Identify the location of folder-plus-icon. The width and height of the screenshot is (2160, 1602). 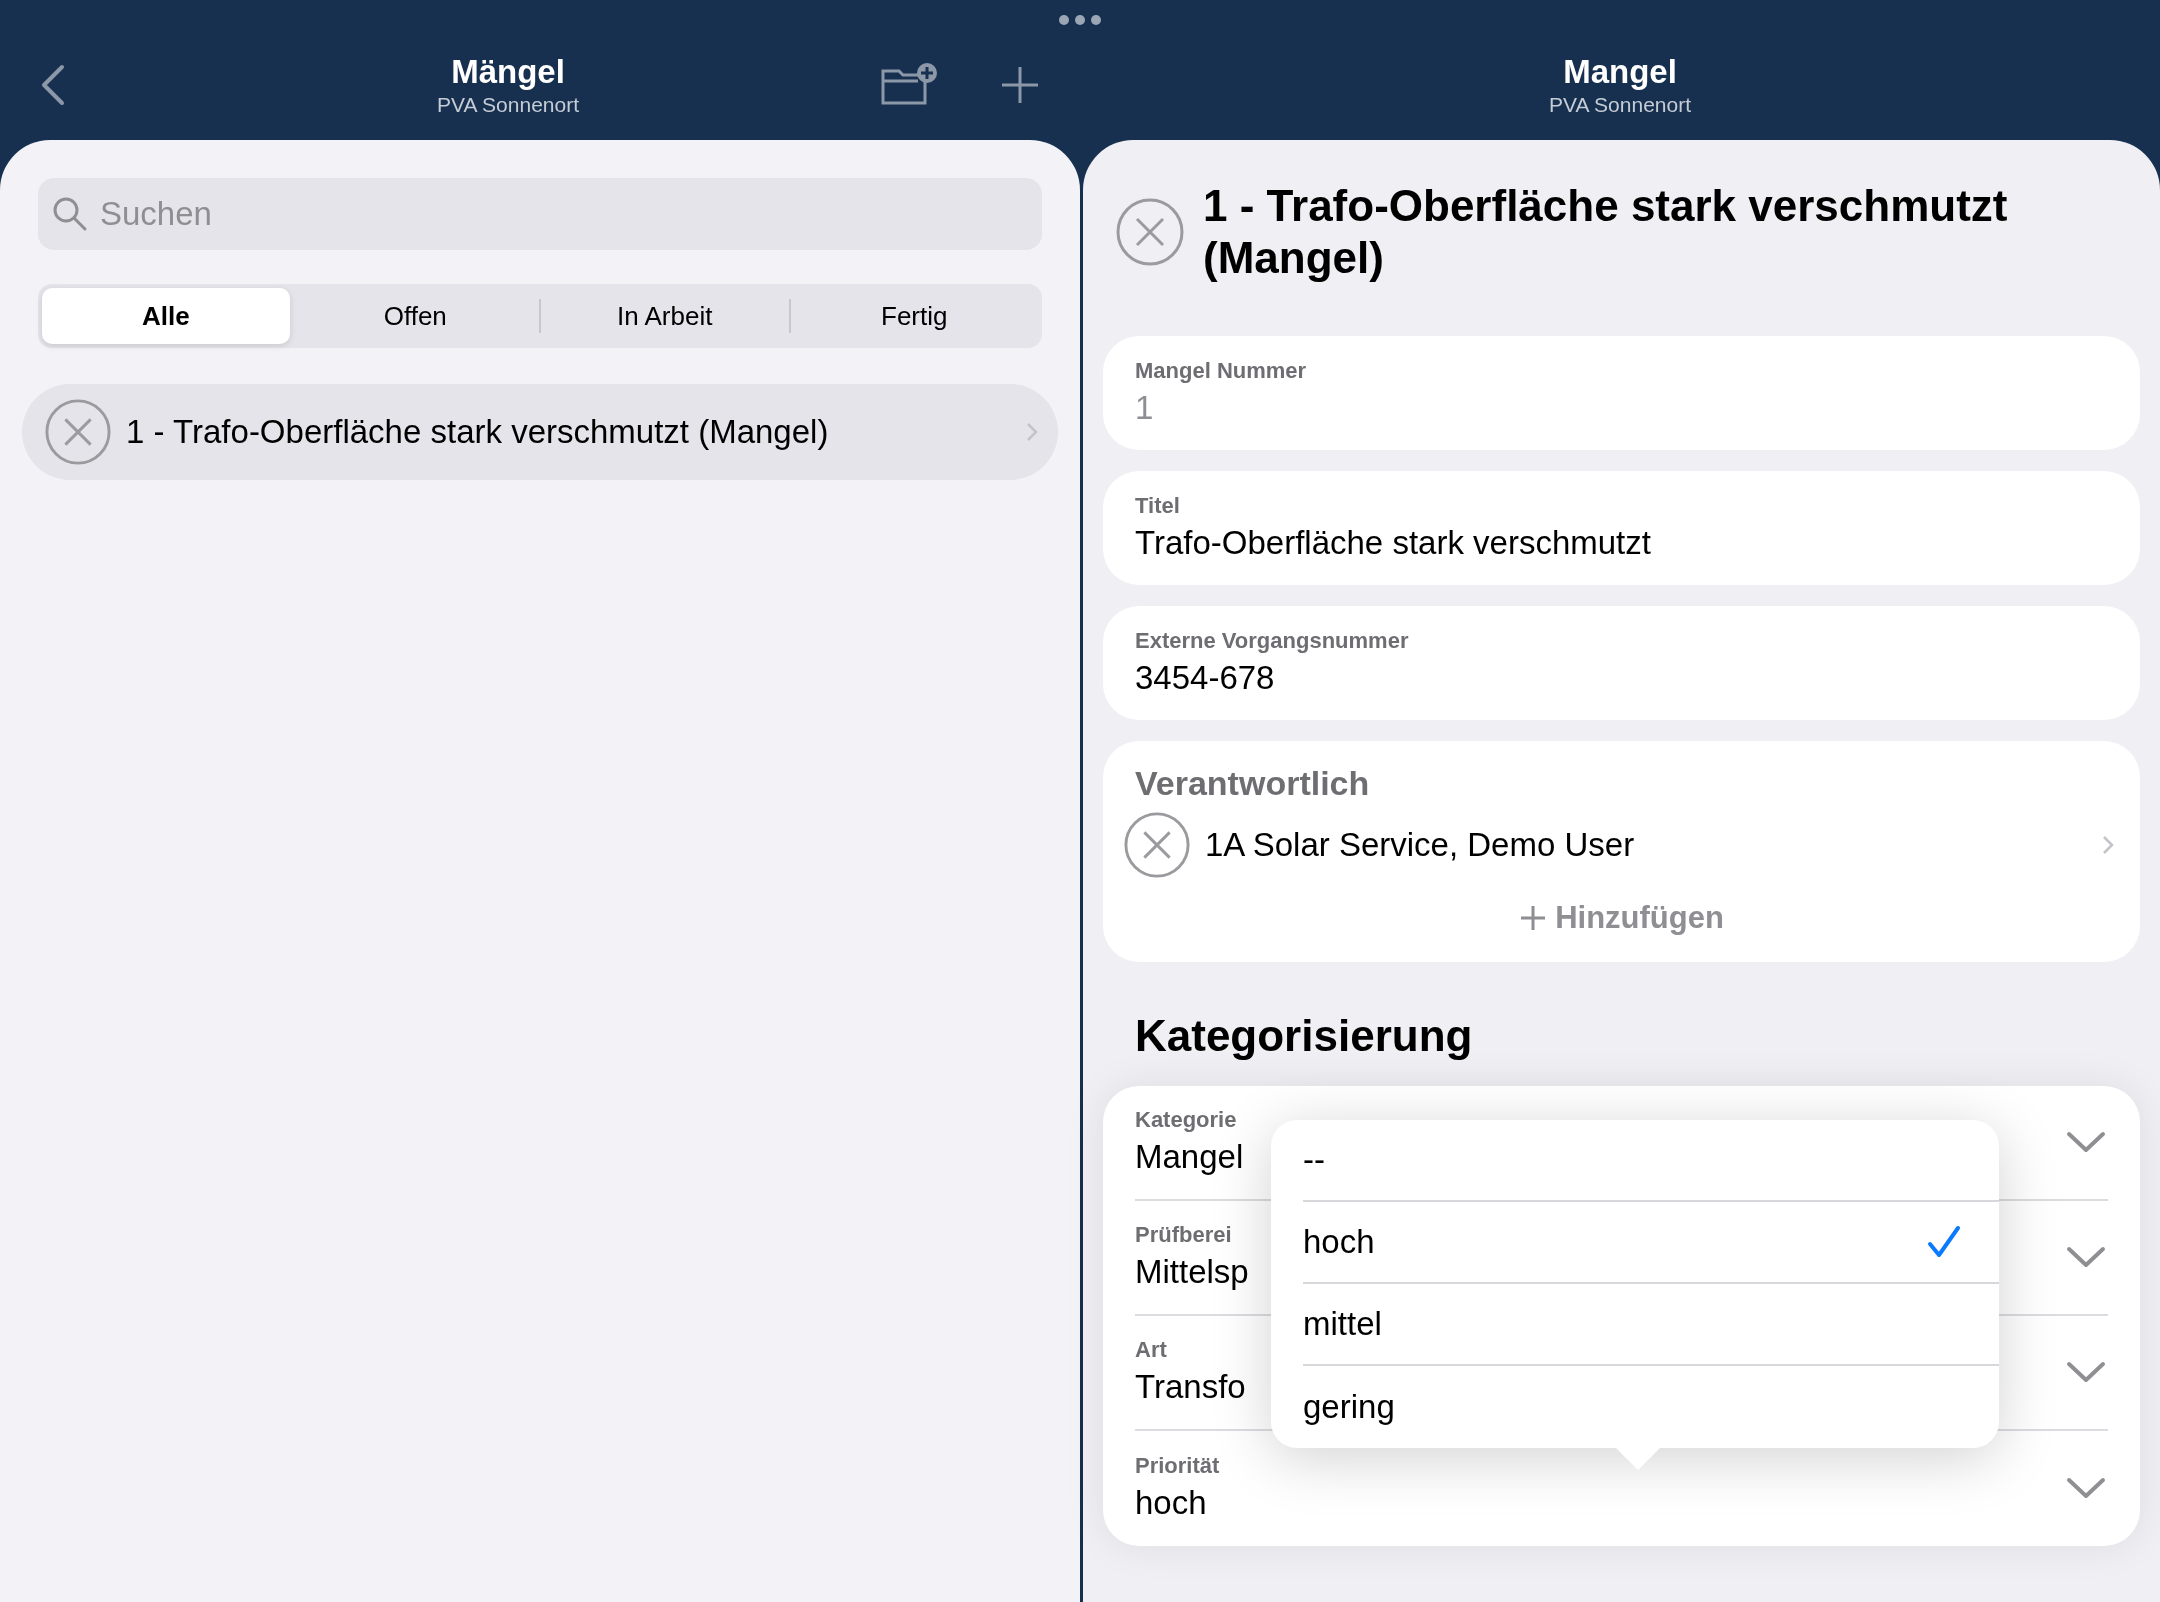
(910, 85).